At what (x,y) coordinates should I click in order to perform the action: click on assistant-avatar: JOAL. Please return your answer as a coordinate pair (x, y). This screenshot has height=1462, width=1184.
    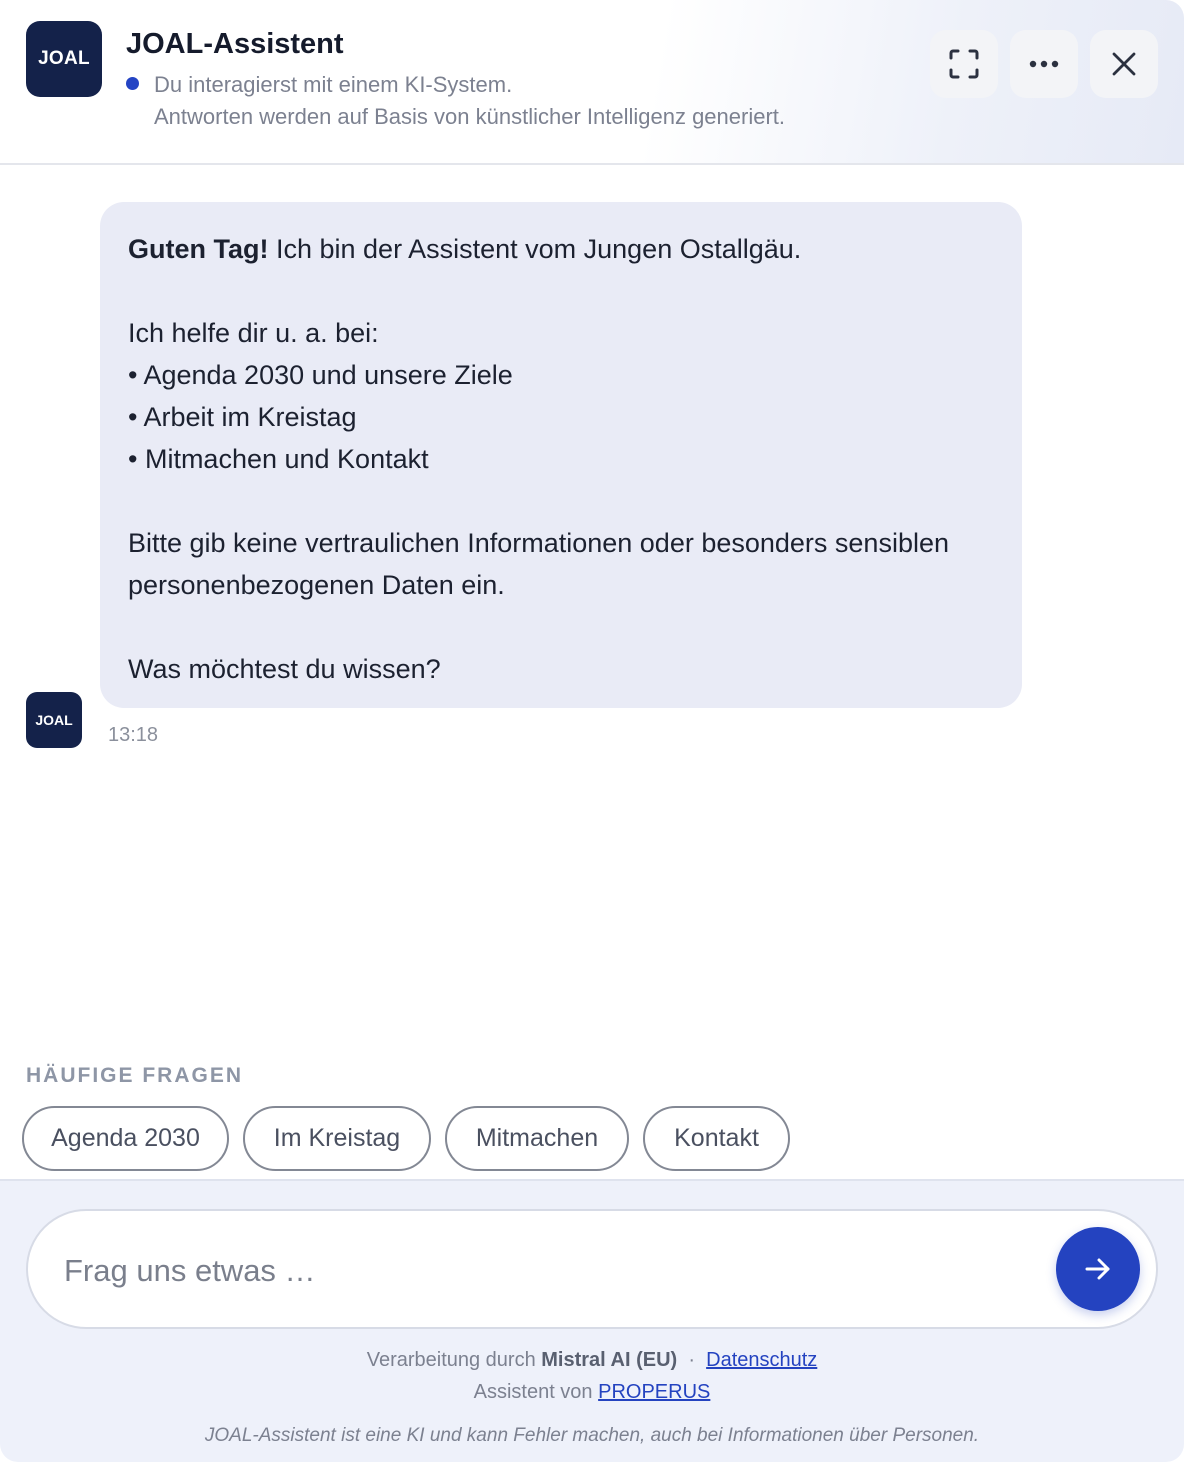
    Looking at the image, I should click on (54, 720).